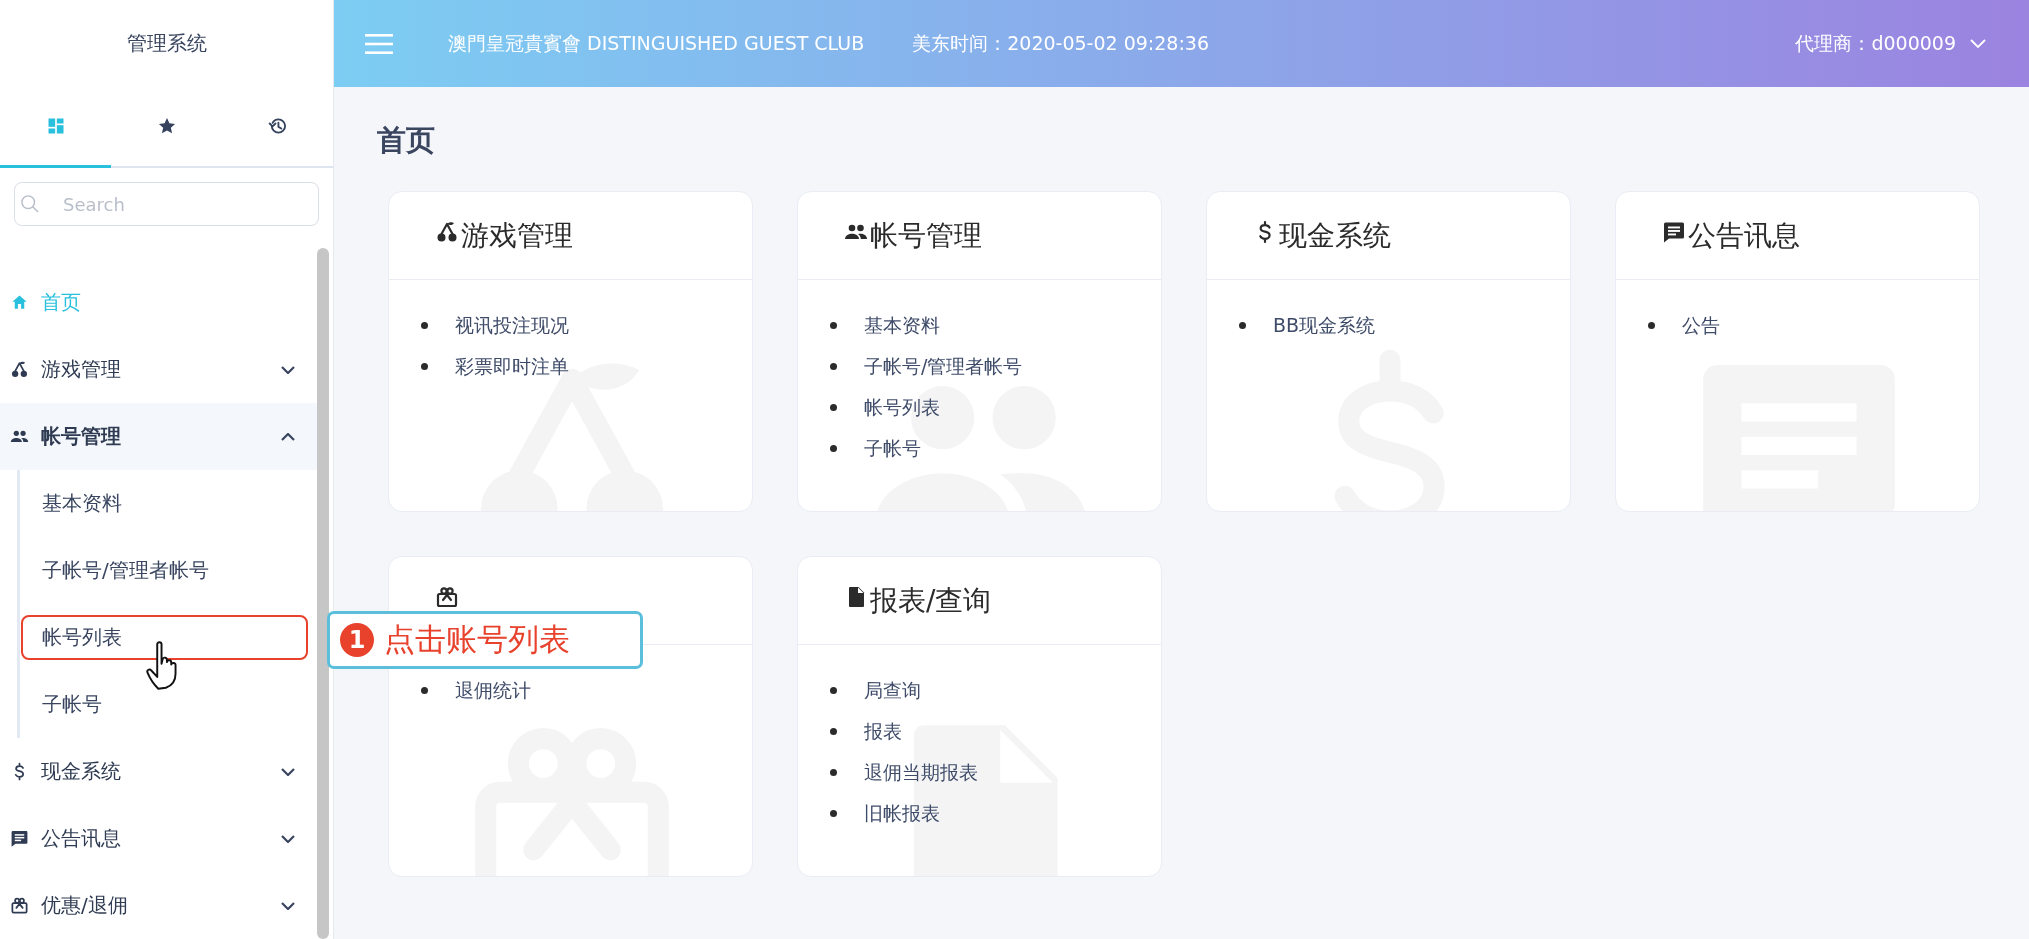 The height and width of the screenshot is (939, 2029). I want to click on menu-icon, so click(379, 43).